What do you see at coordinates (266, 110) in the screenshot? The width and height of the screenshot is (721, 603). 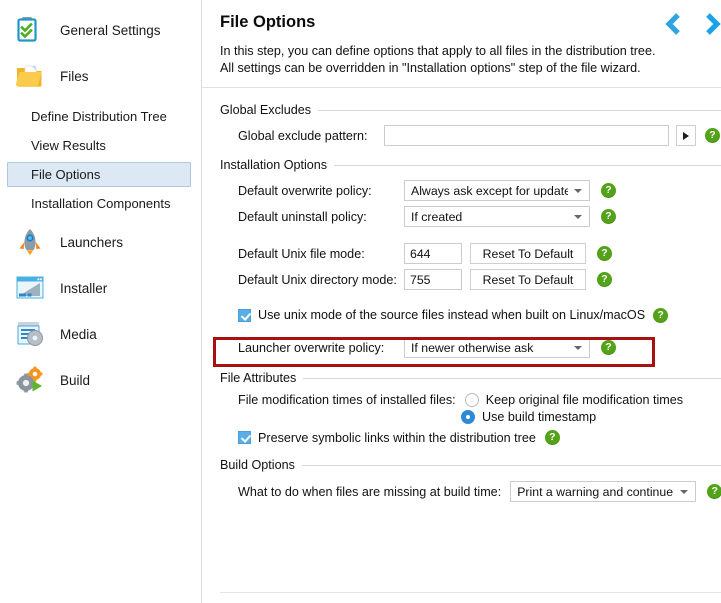 I see `group-label: Global Excludes` at bounding box center [266, 110].